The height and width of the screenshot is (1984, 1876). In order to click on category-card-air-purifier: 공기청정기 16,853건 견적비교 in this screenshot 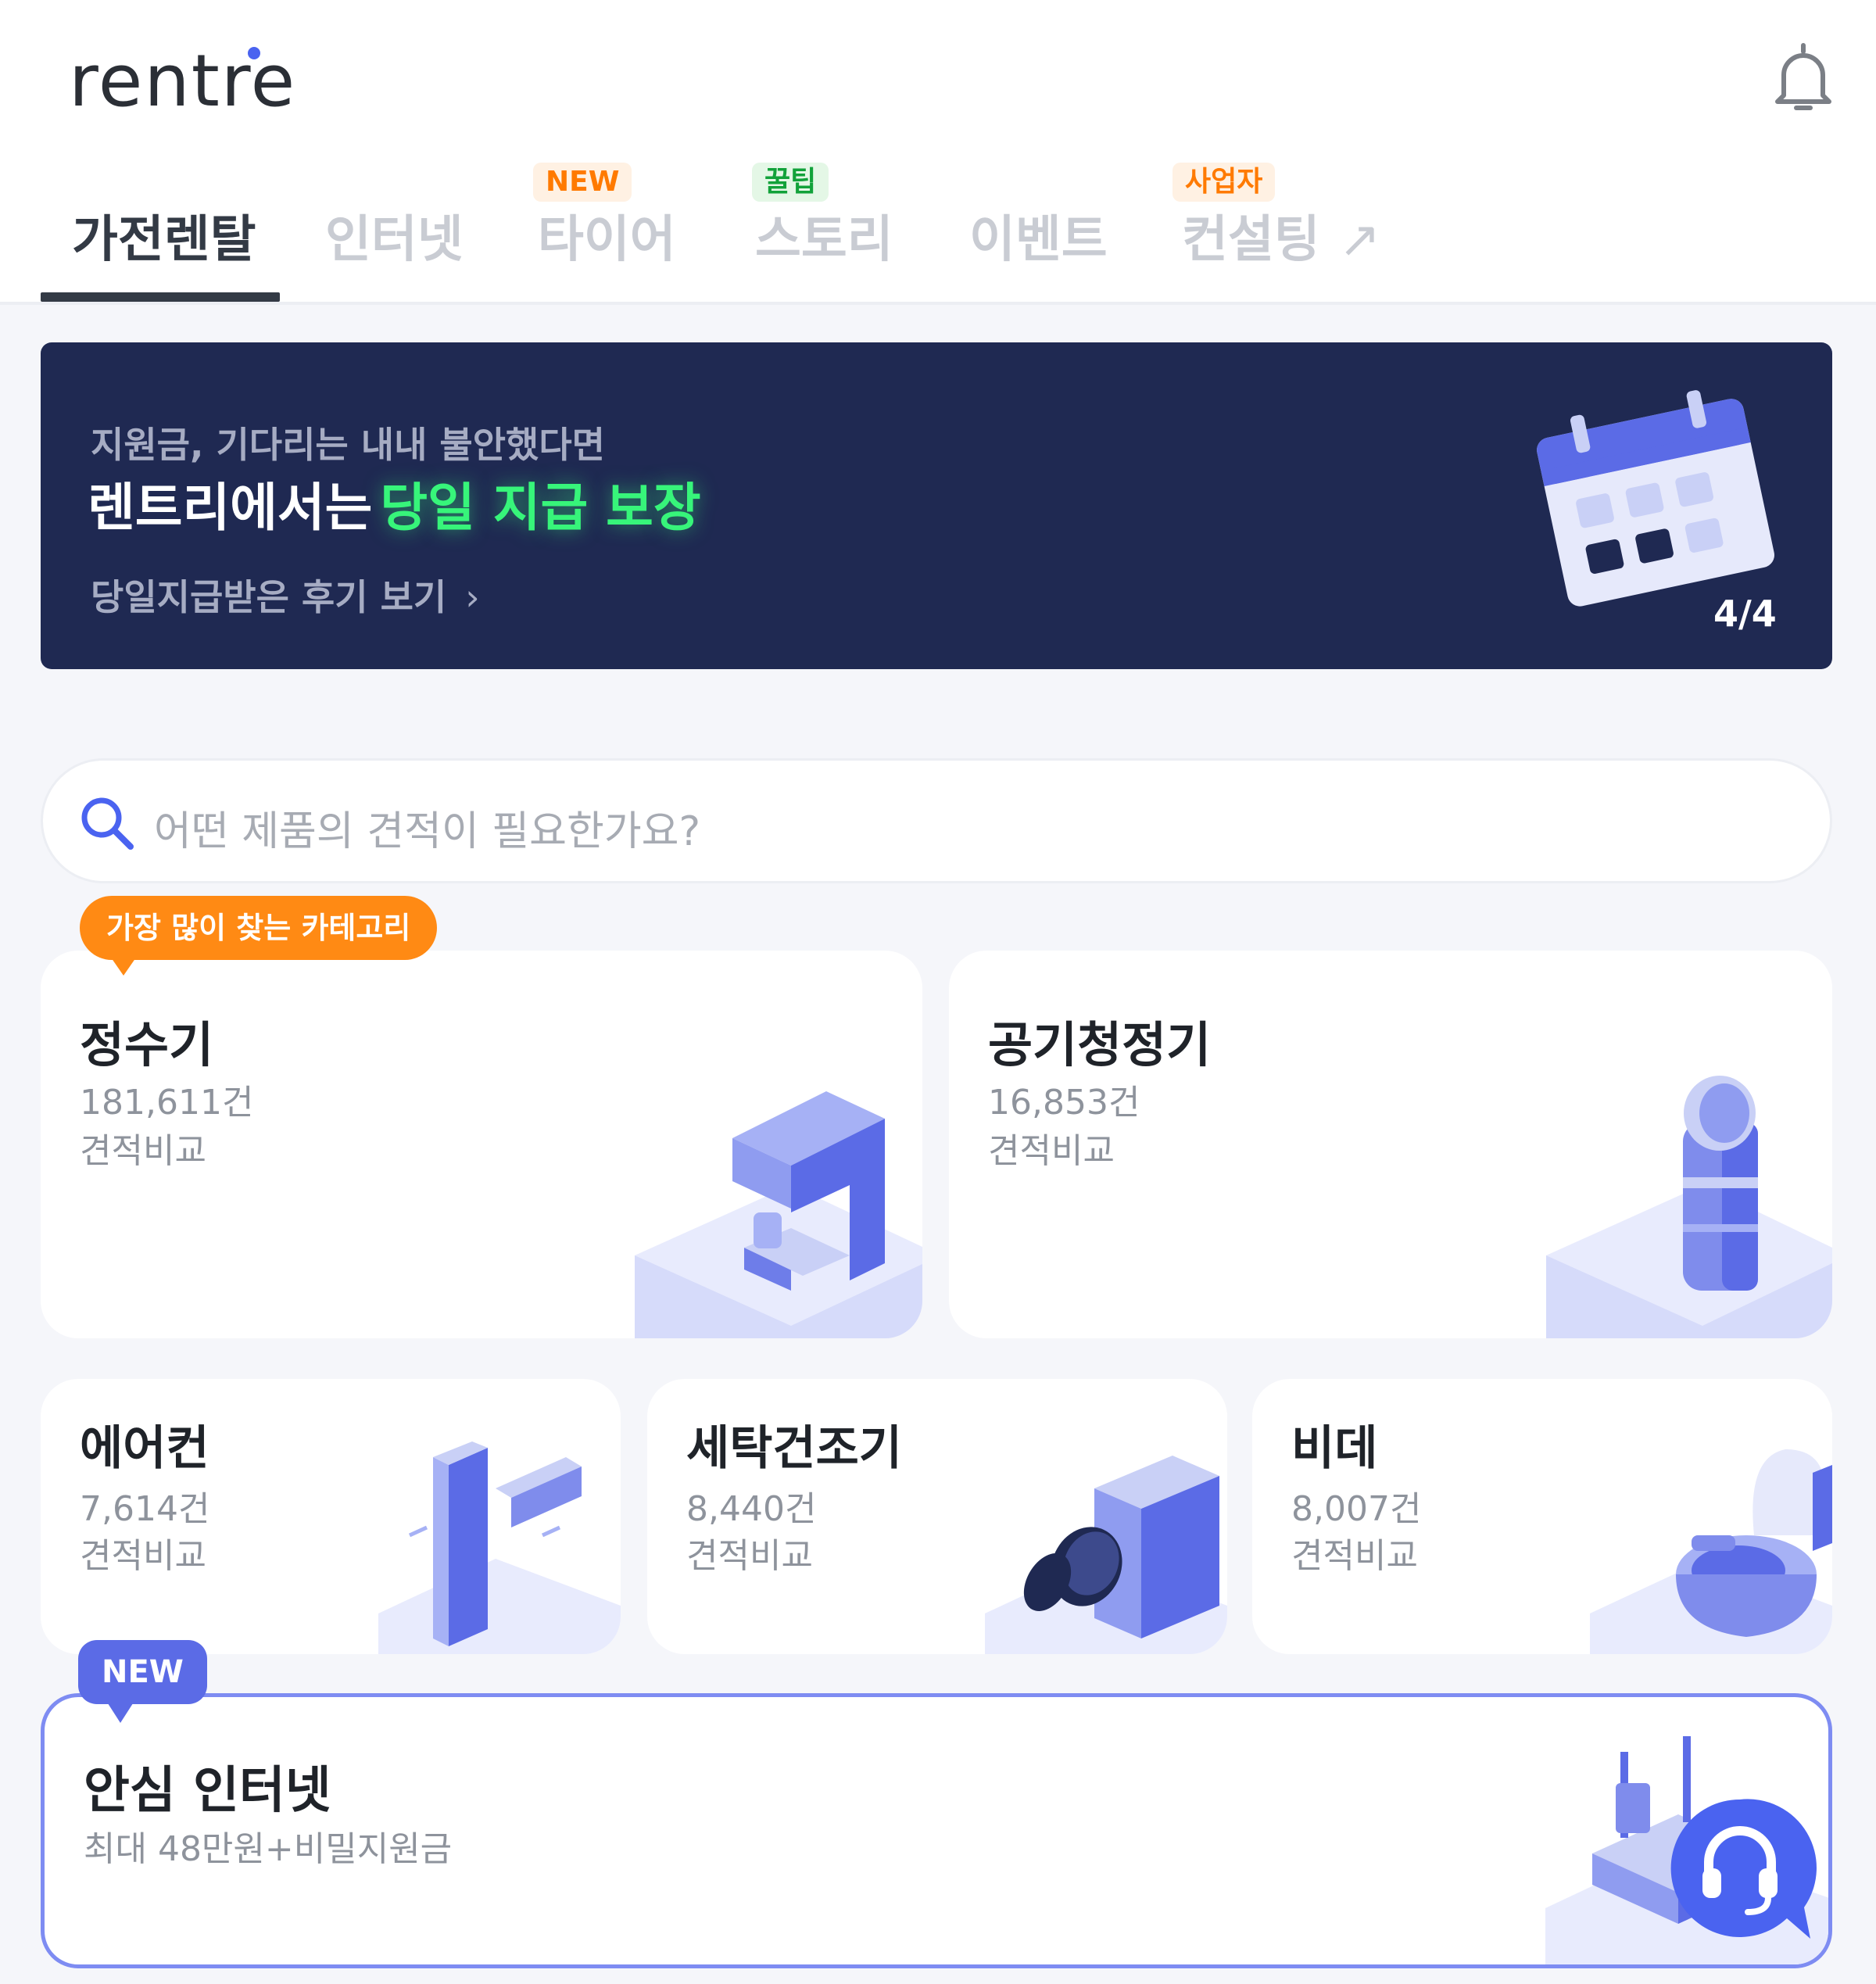, I will do `click(1390, 1144)`.